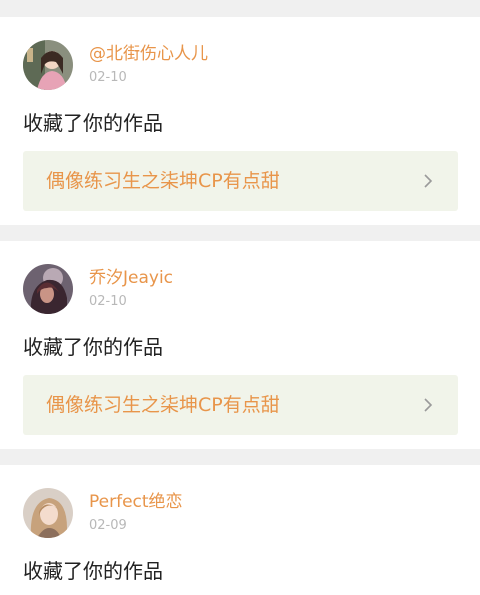  I want to click on timestamp: 02-09, so click(108, 525).